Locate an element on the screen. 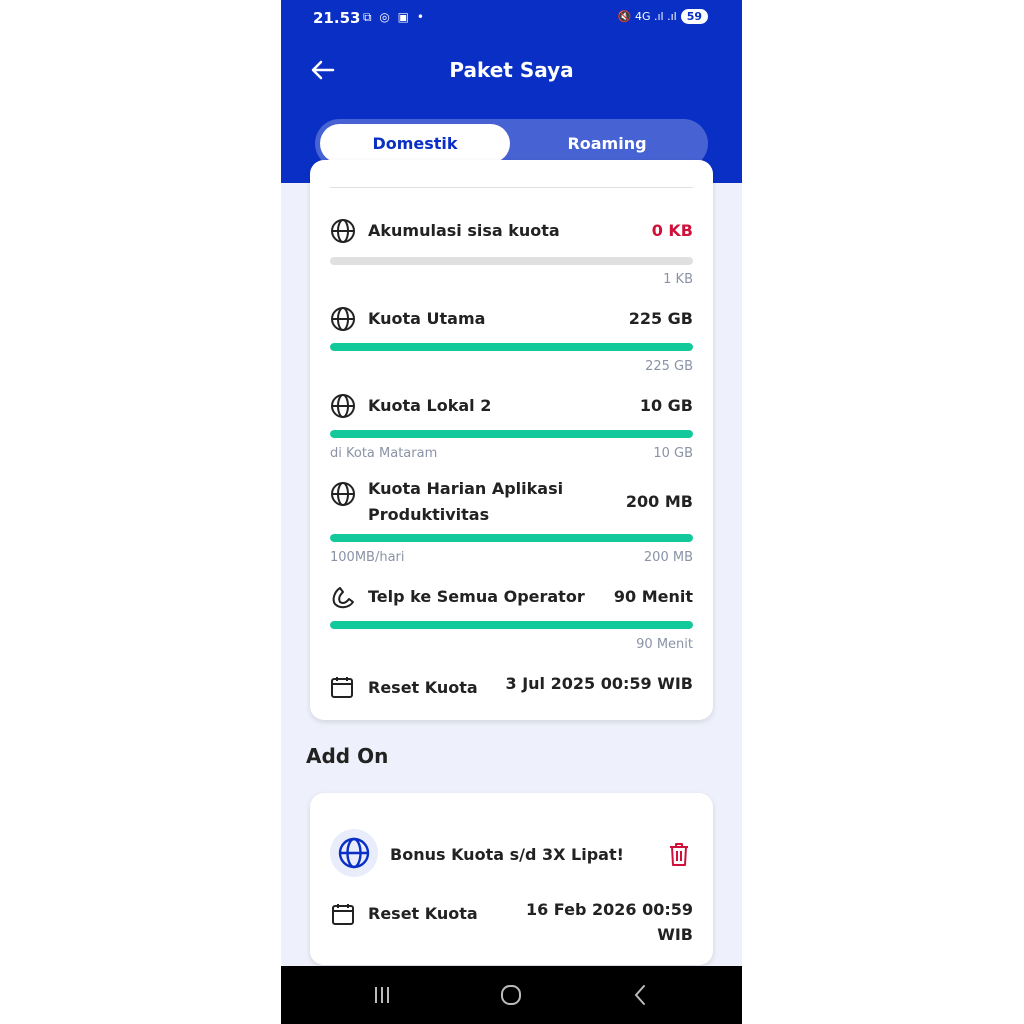 The width and height of the screenshot is (1024, 1024). quota-total: 90 Menit is located at coordinates (664, 644).